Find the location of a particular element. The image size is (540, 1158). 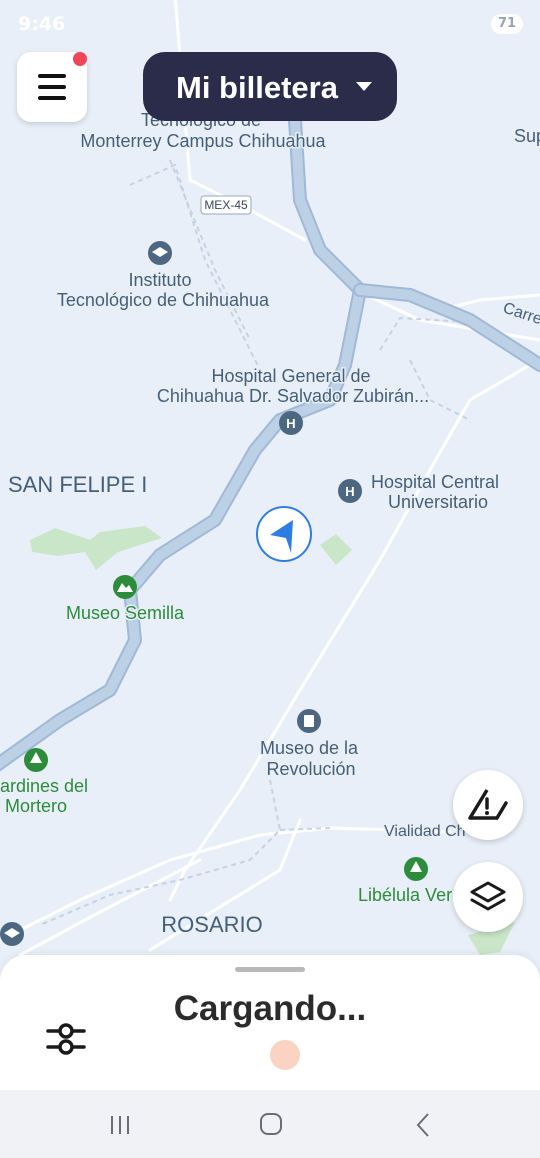

recent-apps-icon is located at coordinates (120, 1125).